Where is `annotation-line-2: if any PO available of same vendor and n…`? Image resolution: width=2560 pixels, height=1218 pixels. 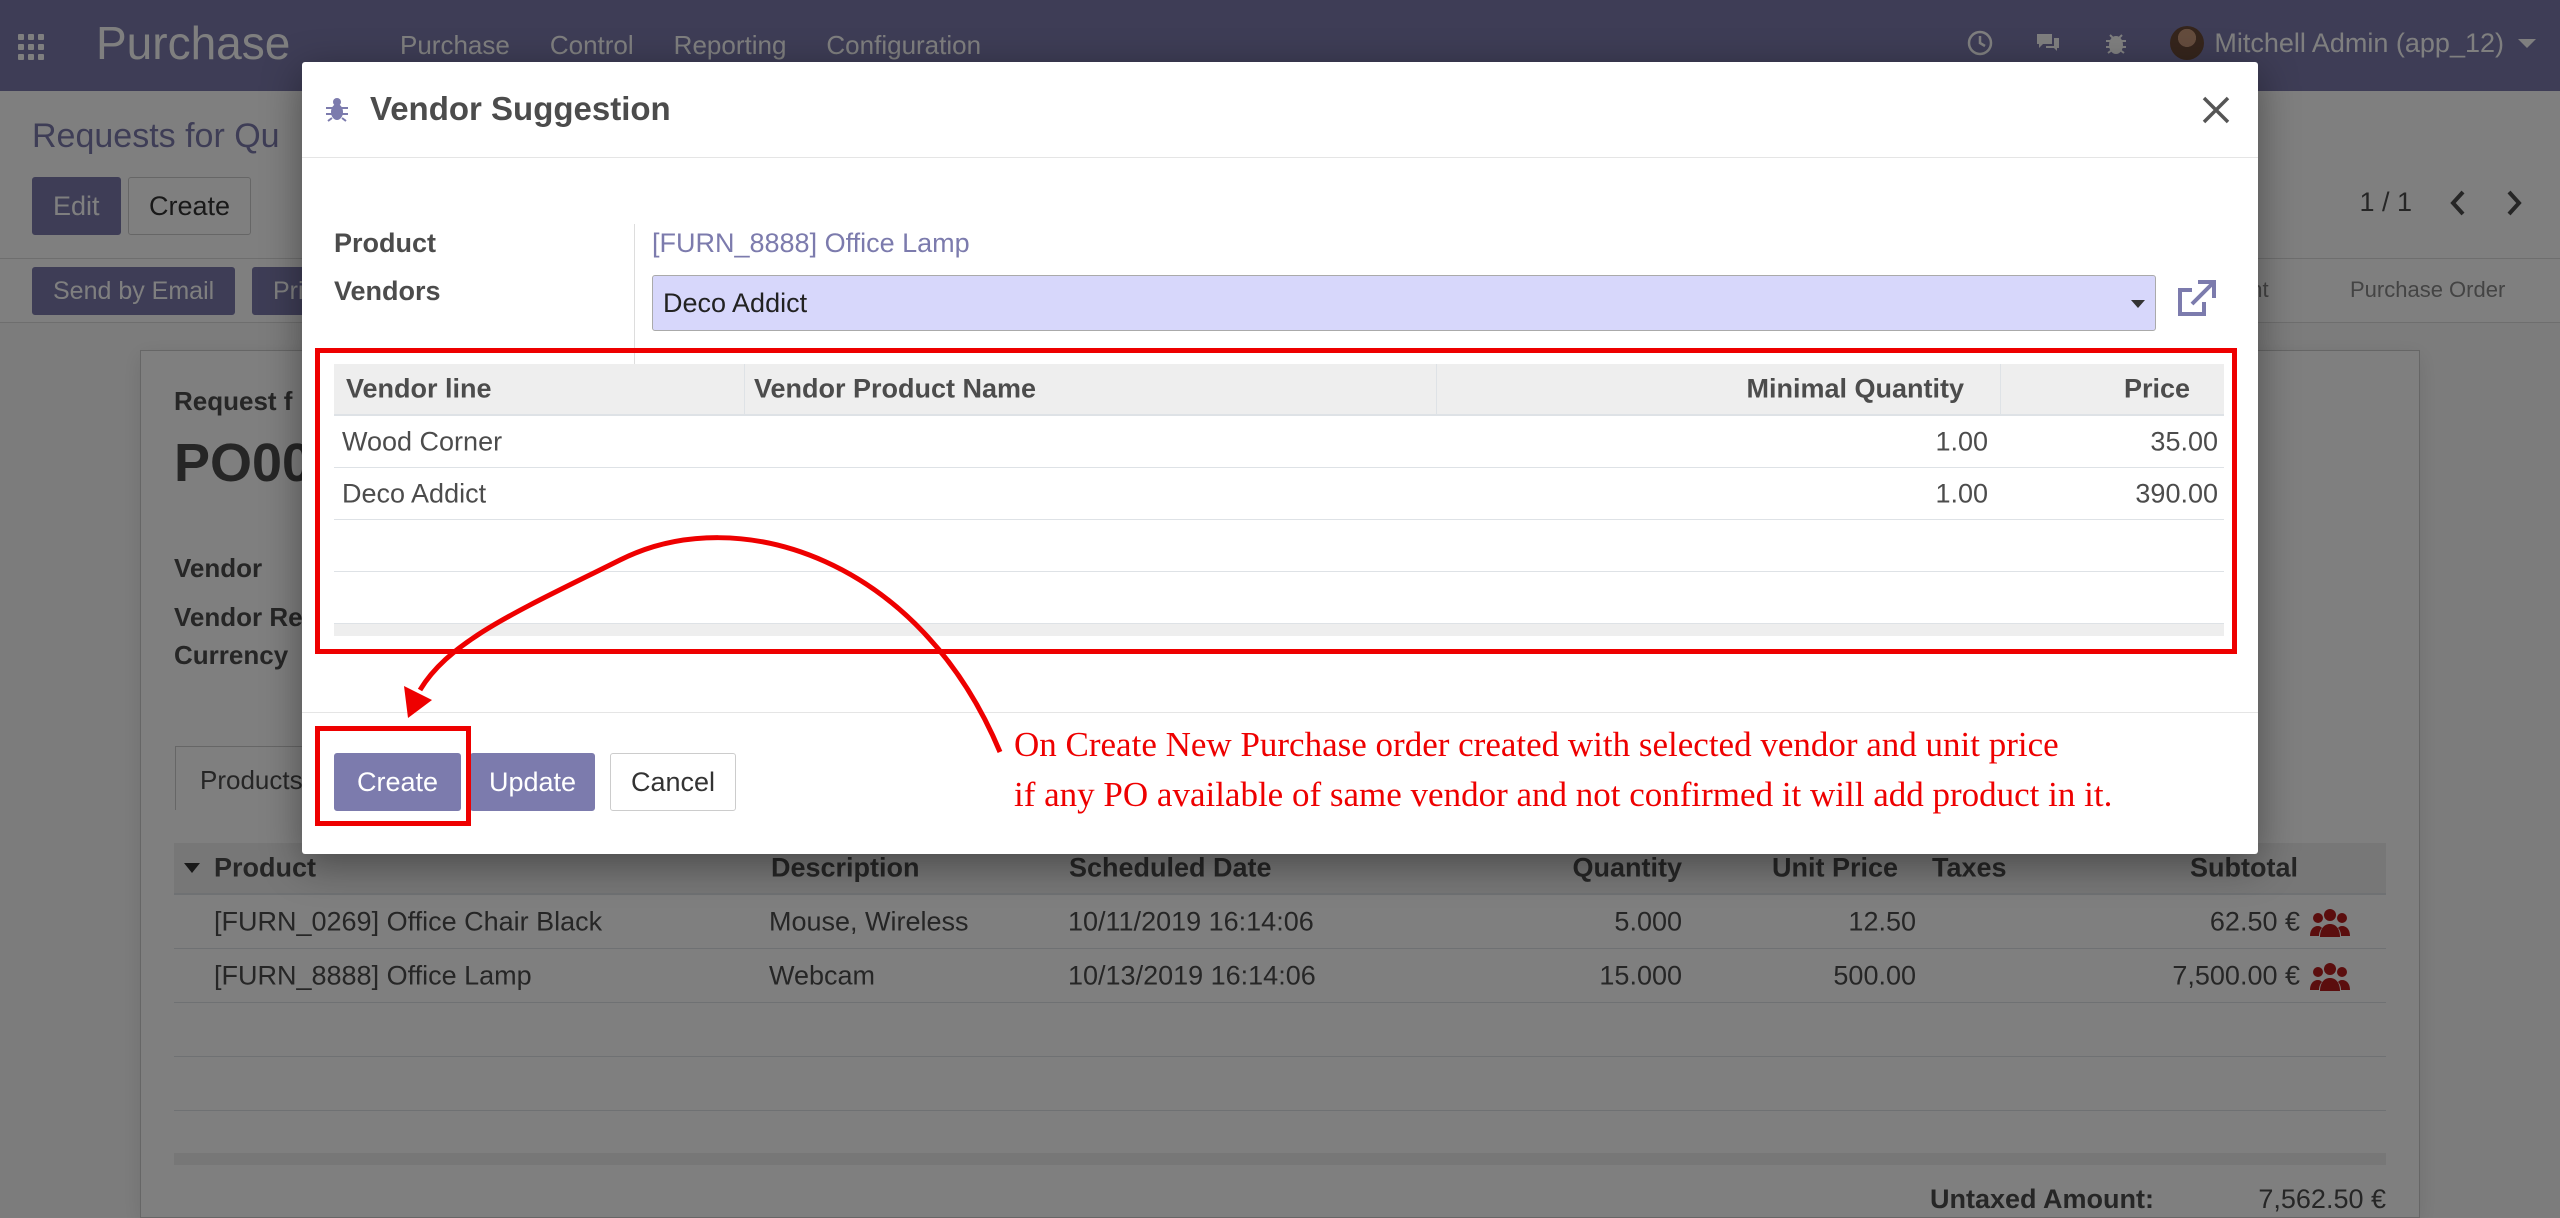
annotation-line-2: if any PO available of same vendor and n… is located at coordinates (1563, 794).